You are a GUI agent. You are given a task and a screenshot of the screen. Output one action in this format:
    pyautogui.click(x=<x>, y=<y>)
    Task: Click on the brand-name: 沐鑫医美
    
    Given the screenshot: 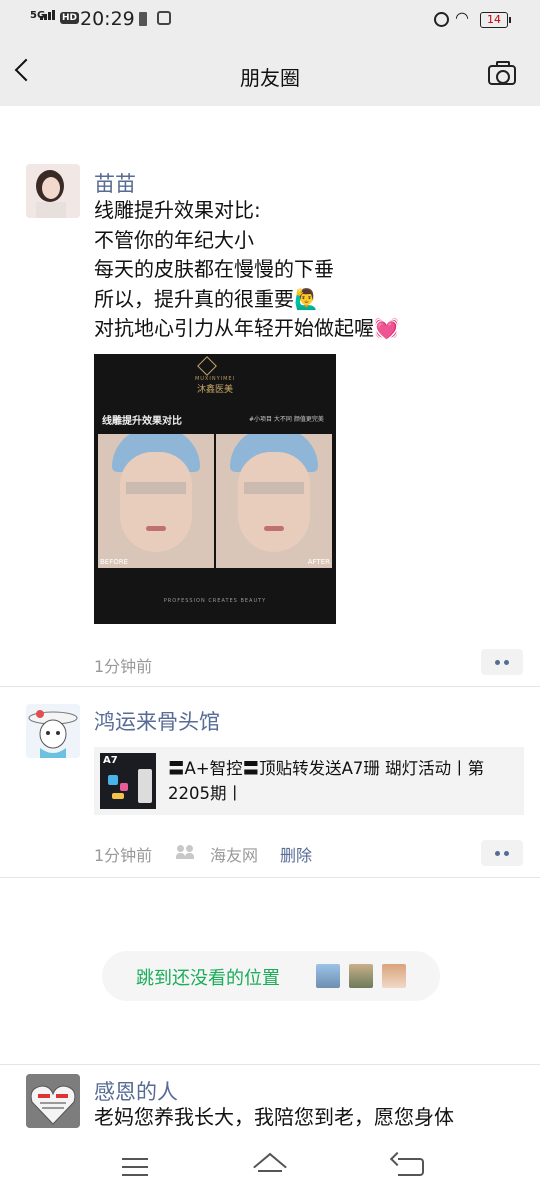 What is the action you would take?
    pyautogui.click(x=214, y=390)
    